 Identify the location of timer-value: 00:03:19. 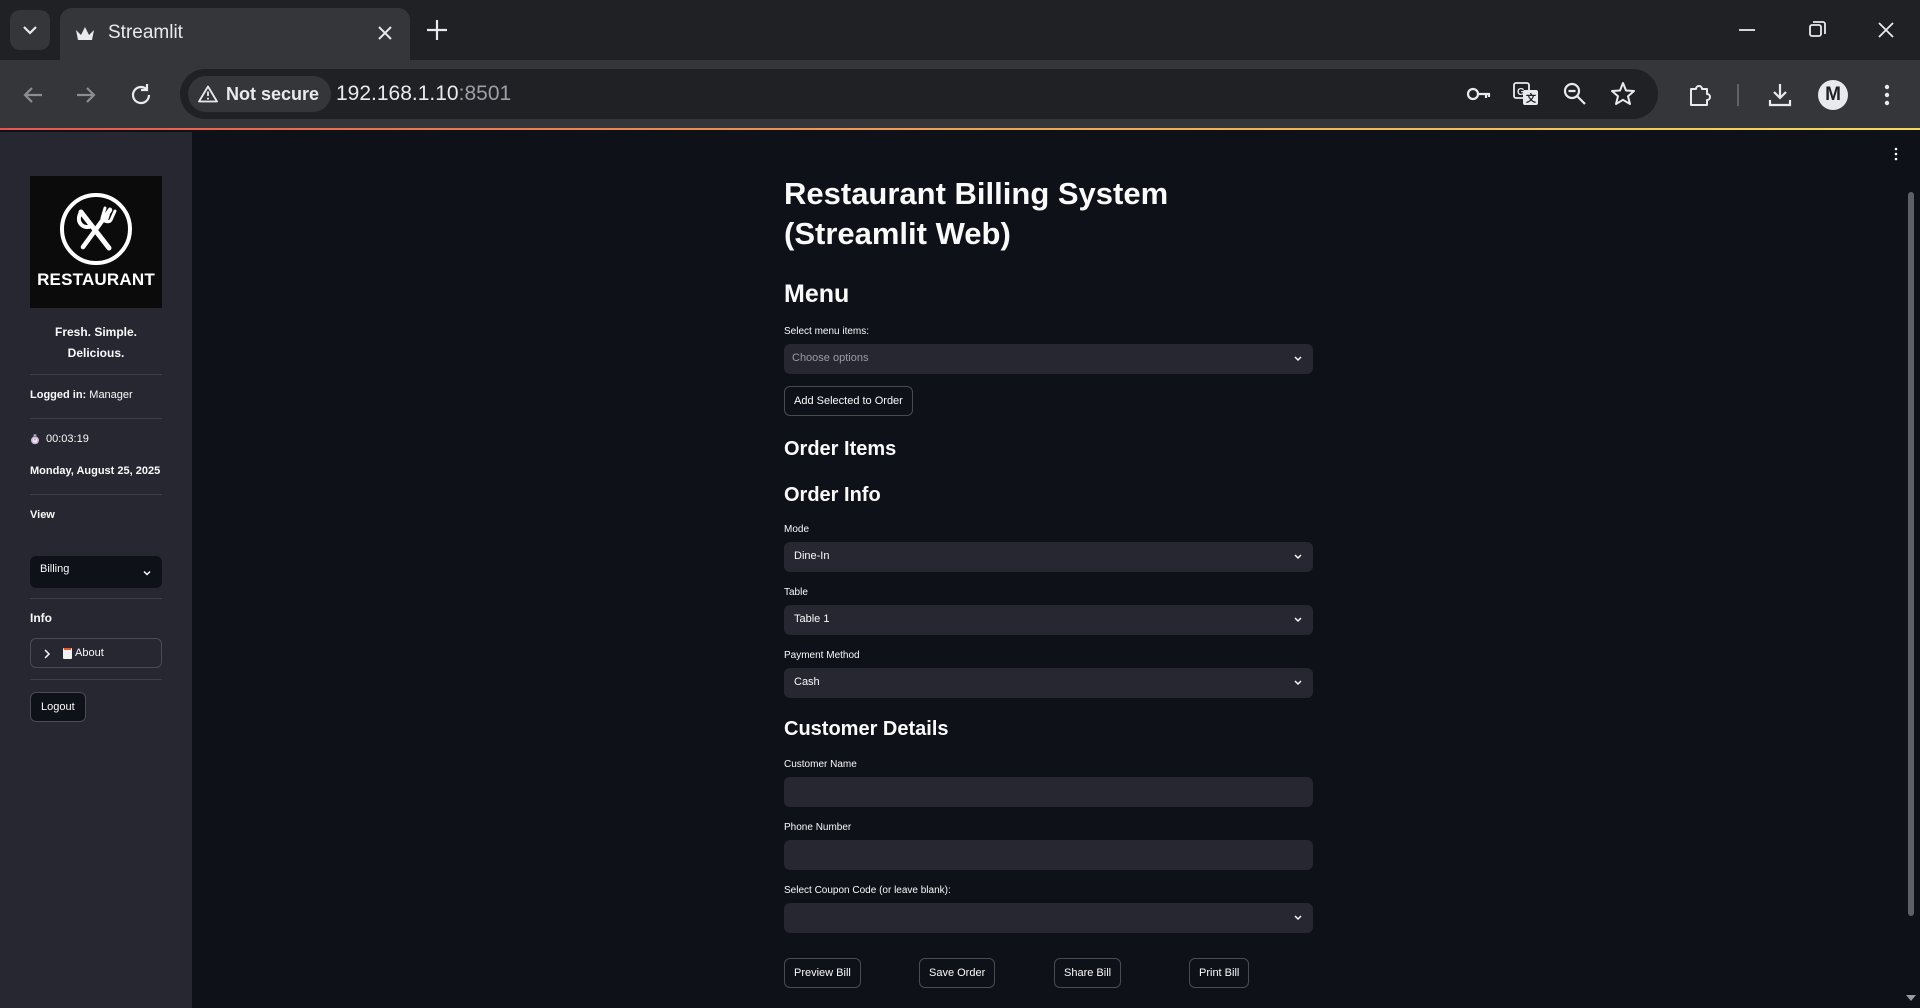
(67, 439).